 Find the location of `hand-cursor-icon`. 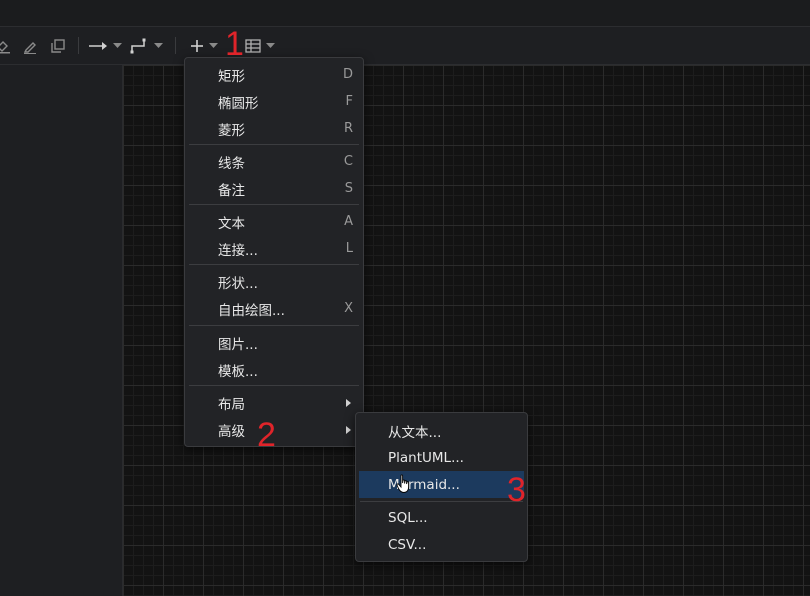

hand-cursor-icon is located at coordinates (404, 486).